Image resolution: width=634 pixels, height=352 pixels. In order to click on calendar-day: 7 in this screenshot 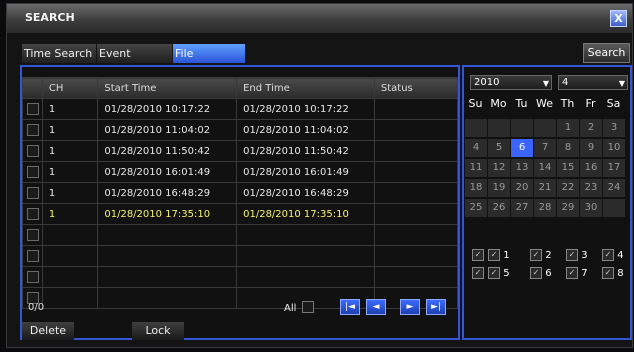, I will do `click(545, 148)`.